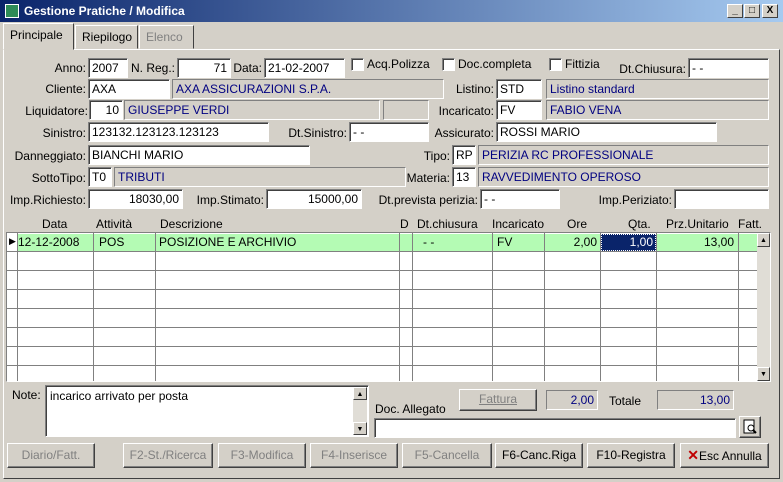  What do you see at coordinates (695, 242) in the screenshot?
I see `cell-prz-unitario: 13,00` at bounding box center [695, 242].